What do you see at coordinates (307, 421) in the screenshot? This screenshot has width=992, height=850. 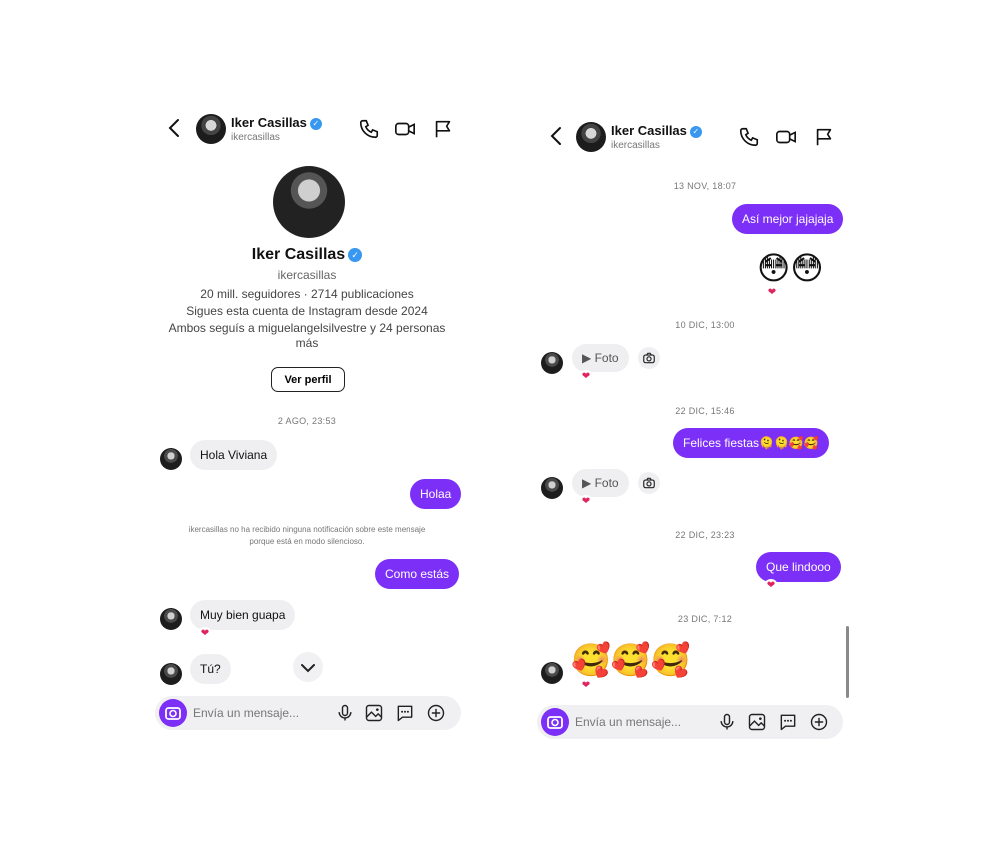 I see `timestamp: 2 AGO, 23:53` at bounding box center [307, 421].